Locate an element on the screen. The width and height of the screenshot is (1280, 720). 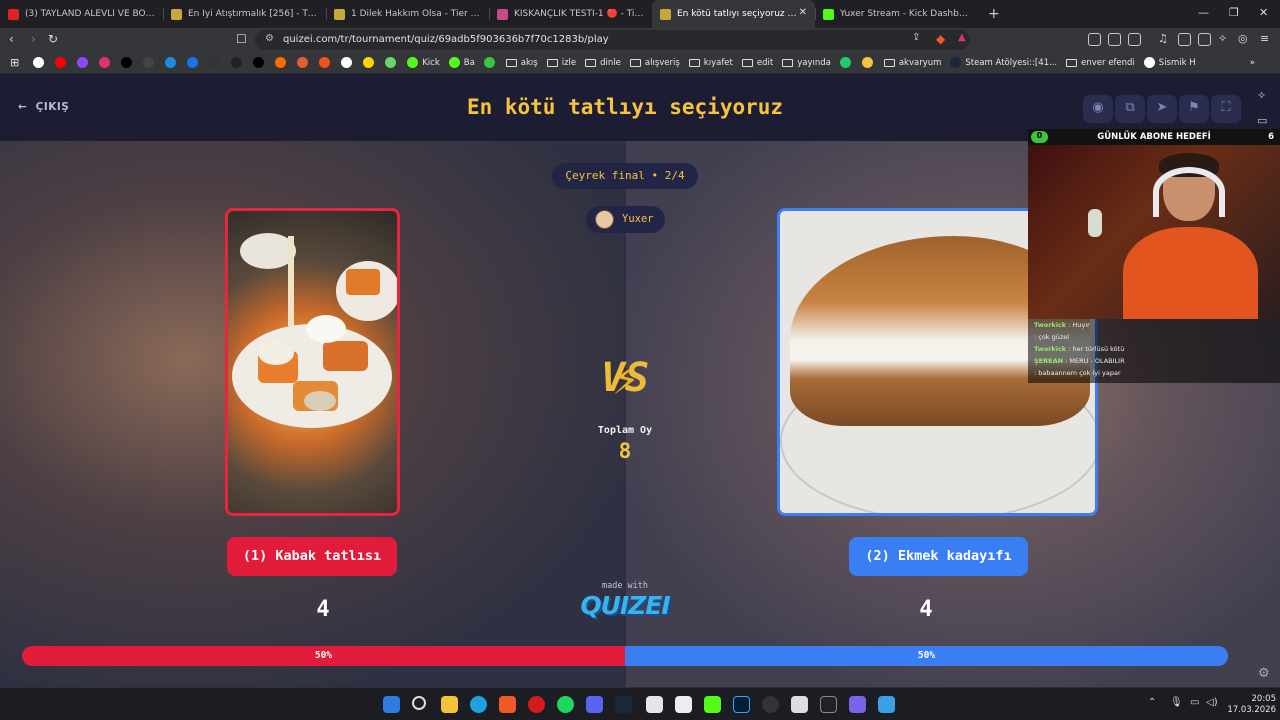
epic-games-icon is located at coordinates (828, 704).